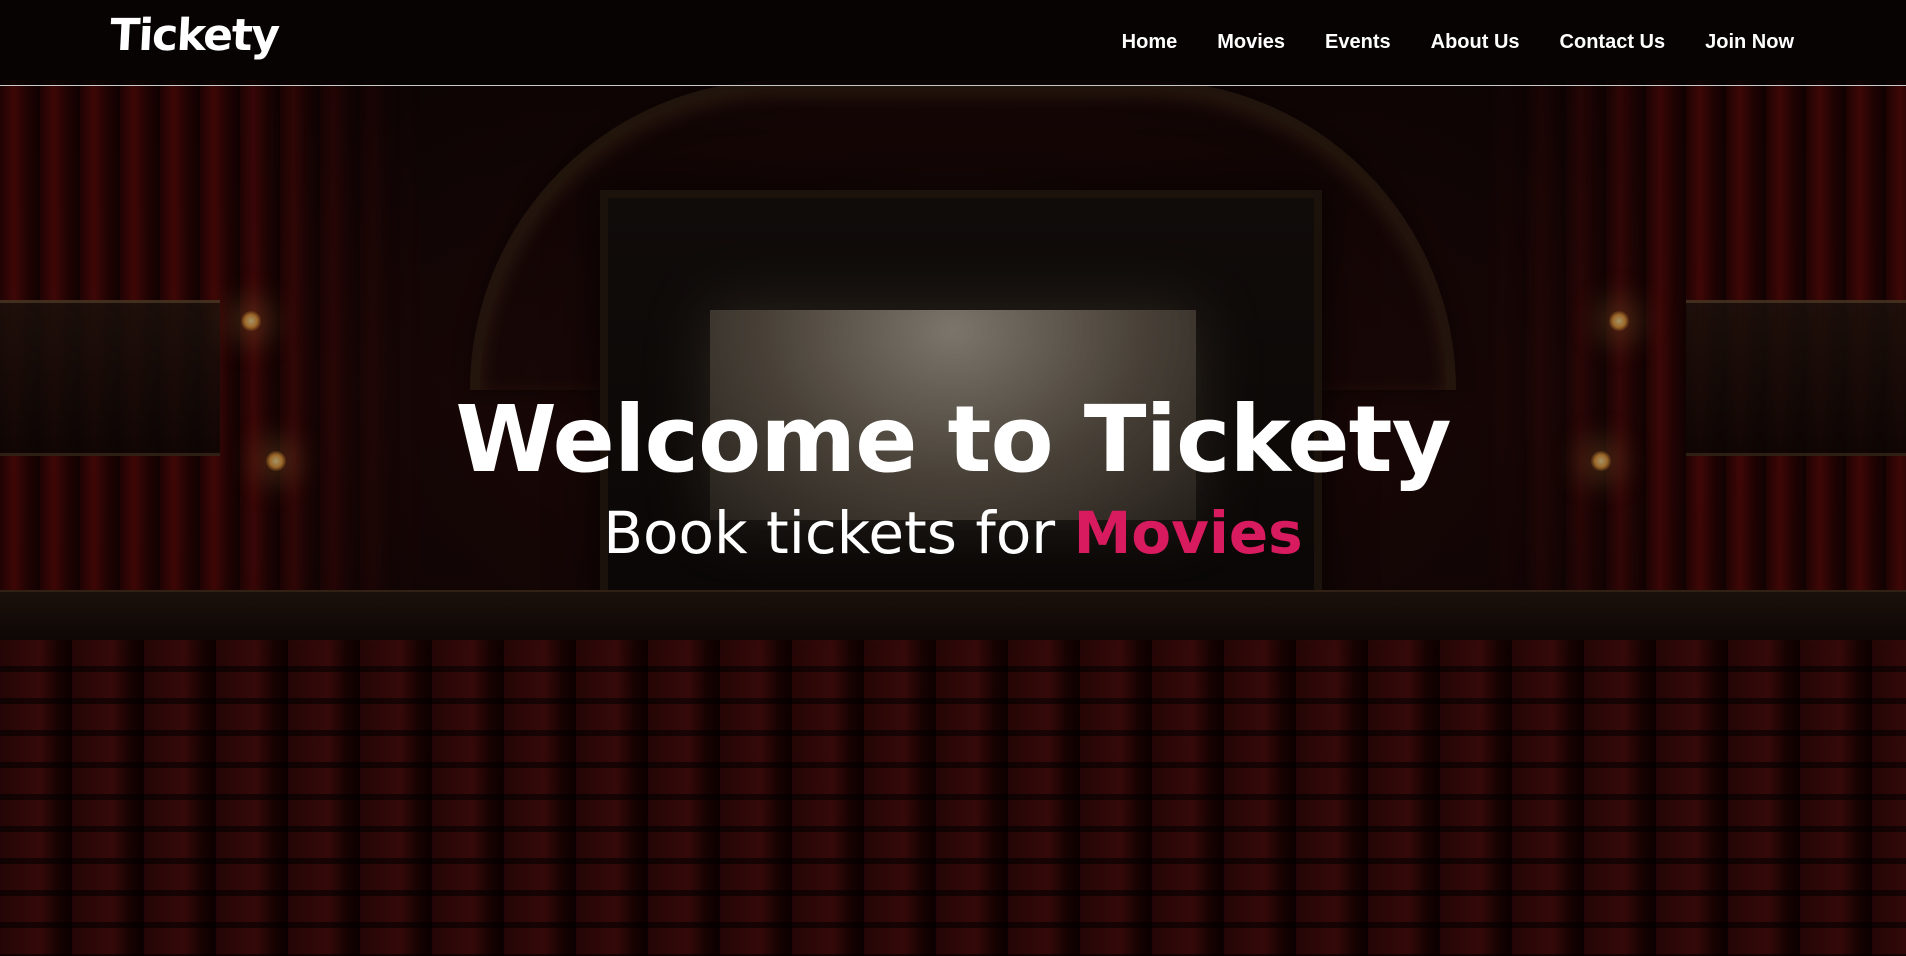  I want to click on nav-link-join-now: Join Now, so click(1749, 42).